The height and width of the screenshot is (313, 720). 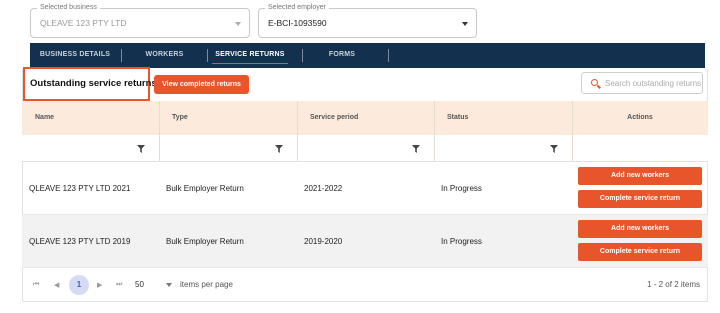 I want to click on view-completed-returns-button: View completed returns, so click(x=201, y=84).